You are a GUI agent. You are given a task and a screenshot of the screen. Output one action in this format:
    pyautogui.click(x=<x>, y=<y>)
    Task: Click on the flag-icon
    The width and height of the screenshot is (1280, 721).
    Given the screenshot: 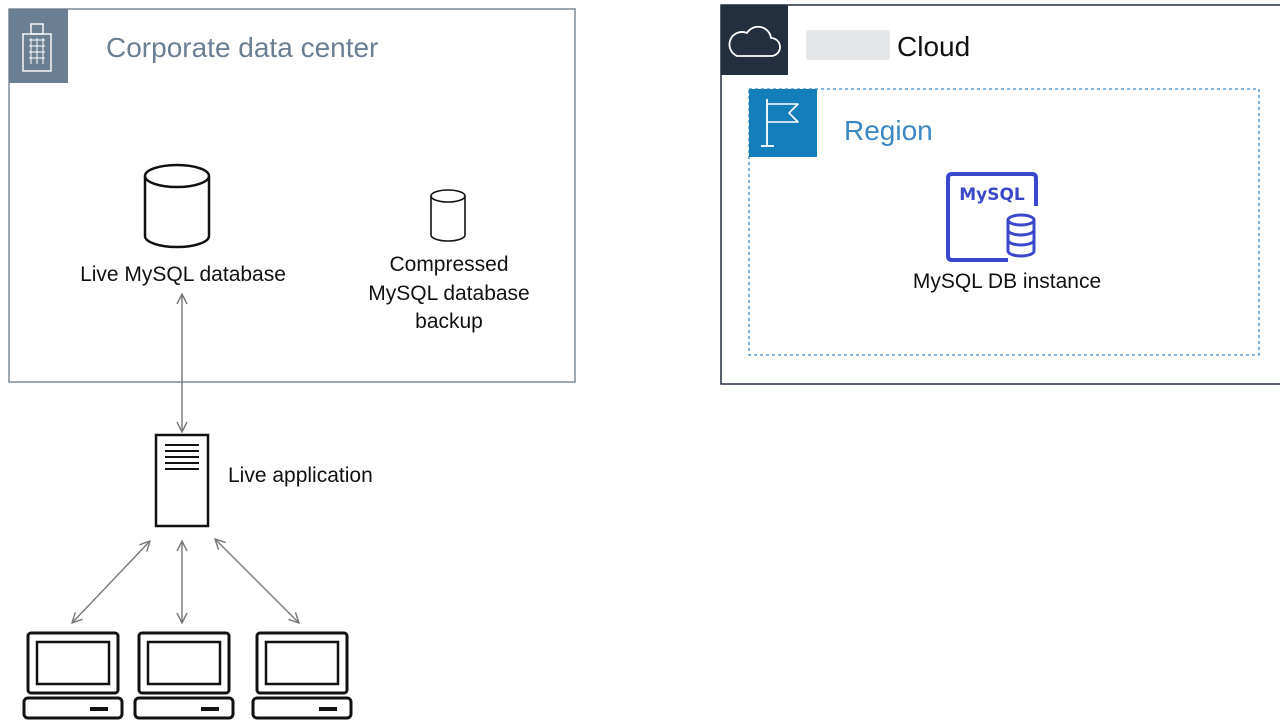 What is the action you would take?
    pyautogui.click(x=783, y=123)
    